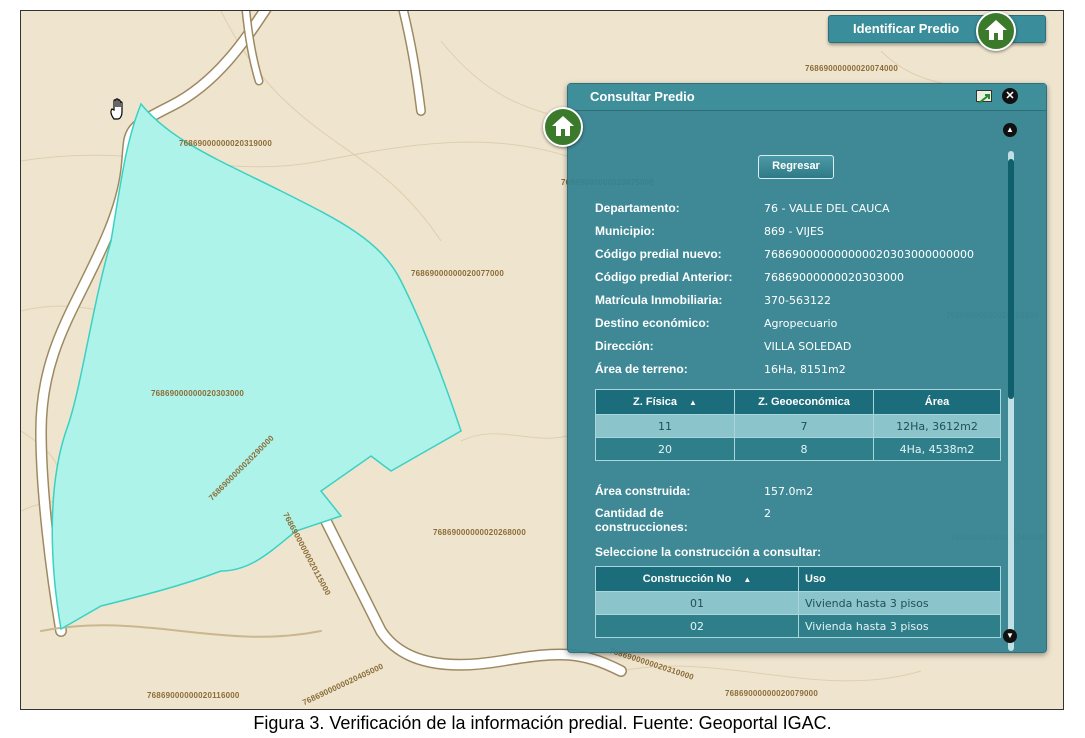 Image resolution: width=1085 pixels, height=738 pixels. What do you see at coordinates (906, 28) in the screenshot?
I see `identify-parcel-label: Identificar Predio` at bounding box center [906, 28].